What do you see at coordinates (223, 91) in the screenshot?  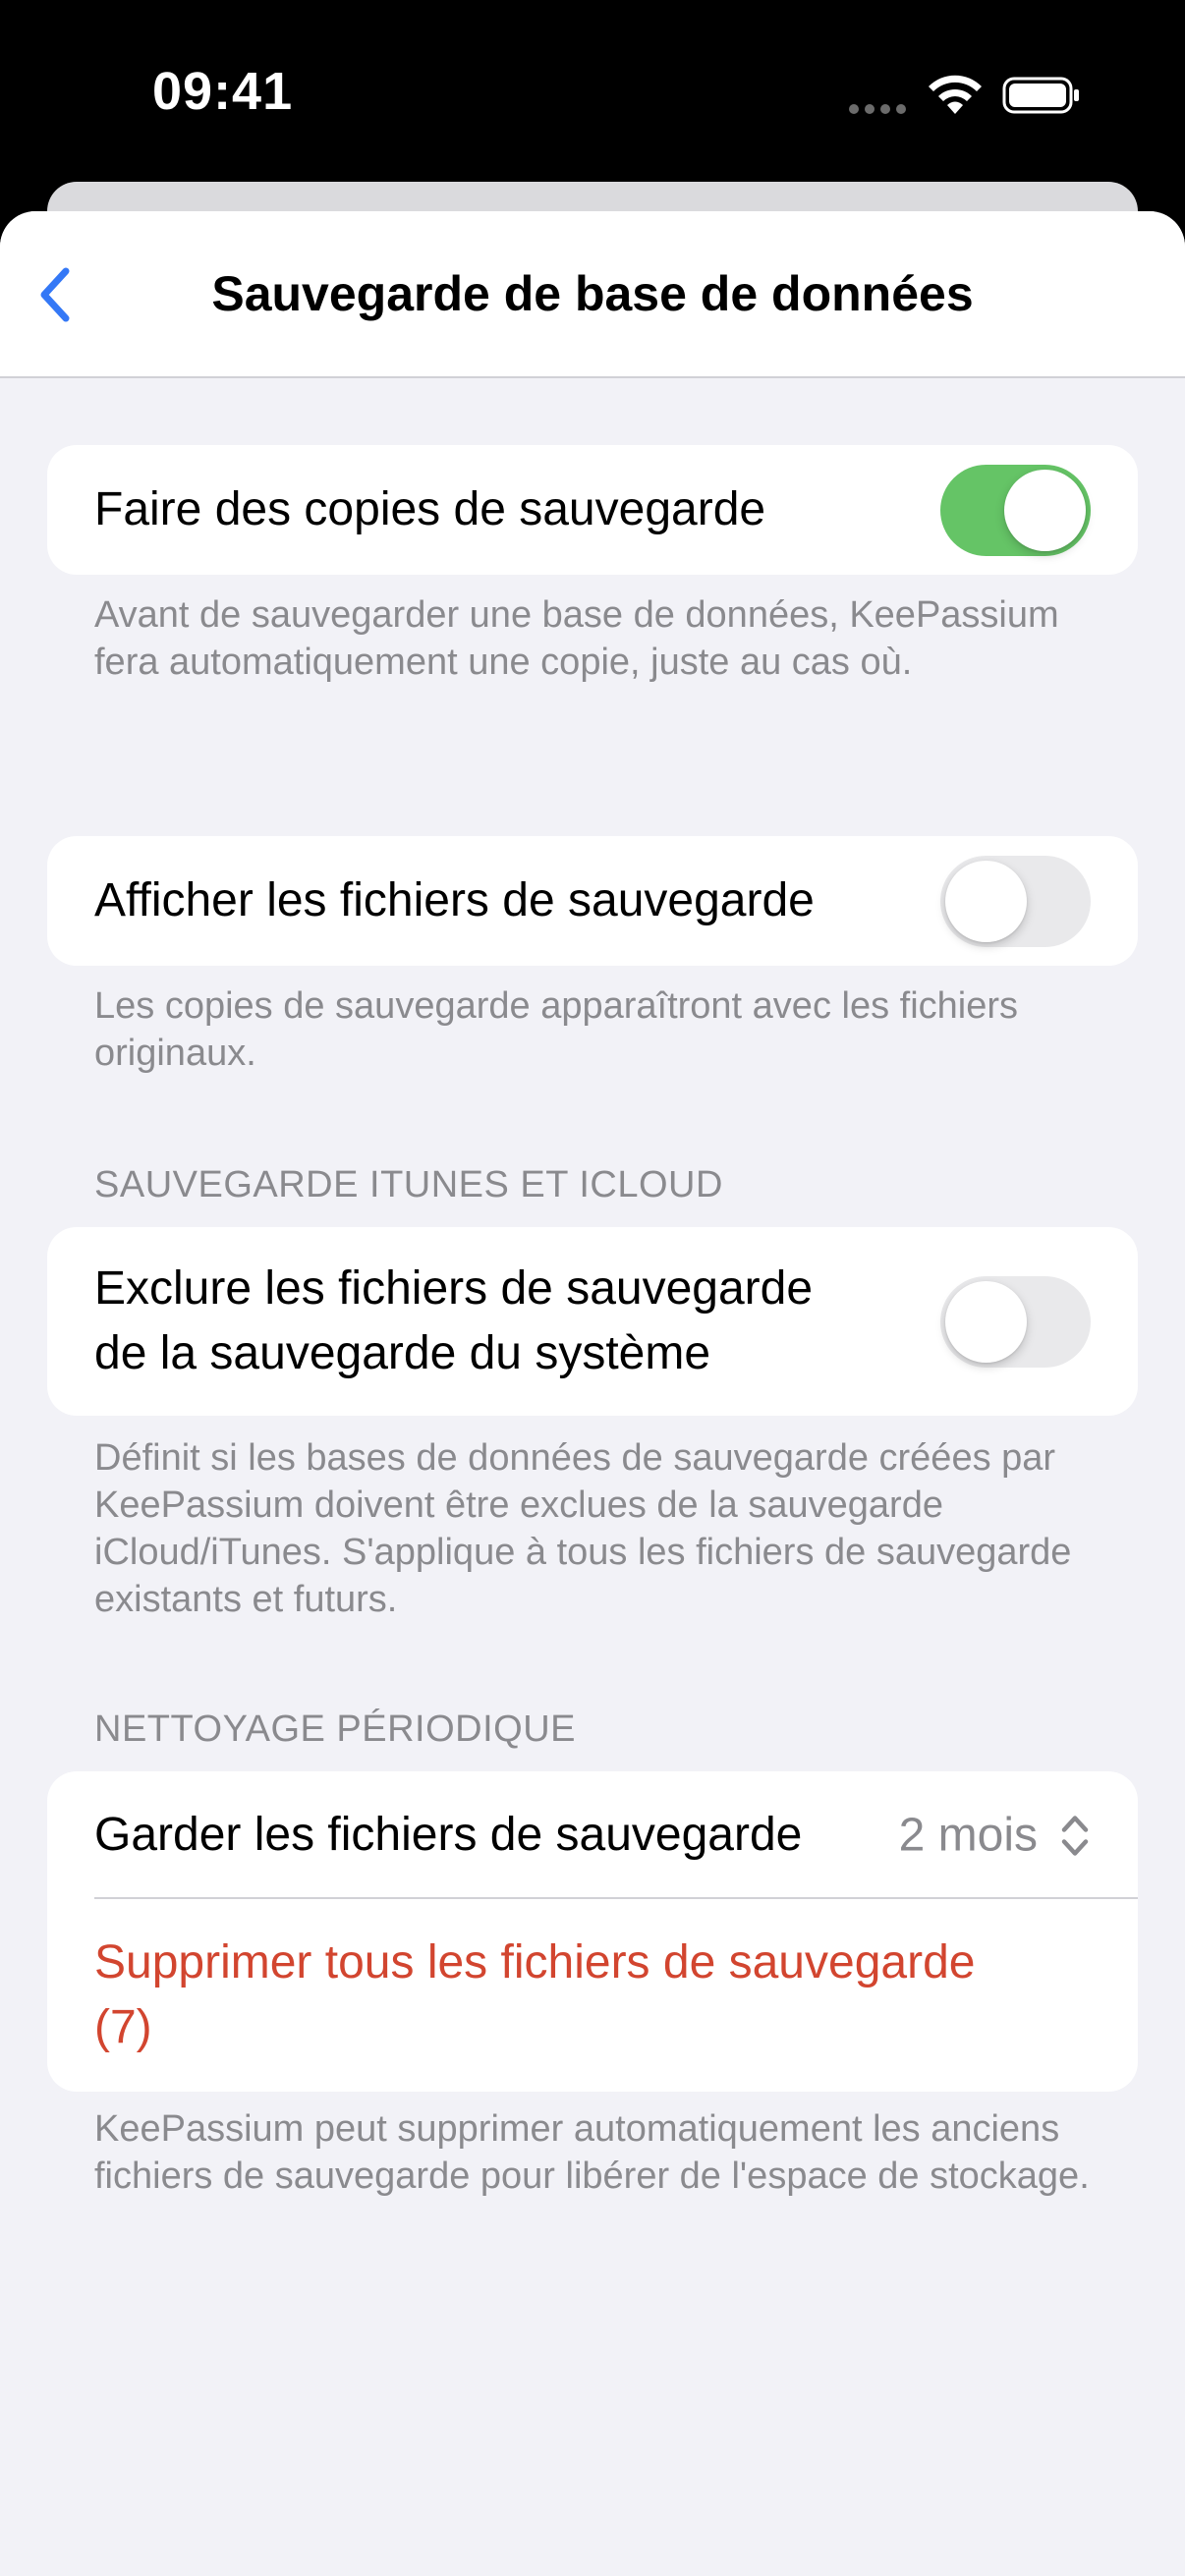 I see `status-time: 09:41` at bounding box center [223, 91].